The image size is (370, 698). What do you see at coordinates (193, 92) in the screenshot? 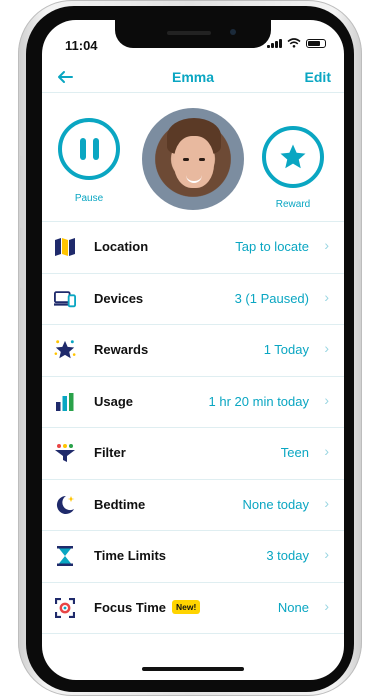
I see `divider` at bounding box center [193, 92].